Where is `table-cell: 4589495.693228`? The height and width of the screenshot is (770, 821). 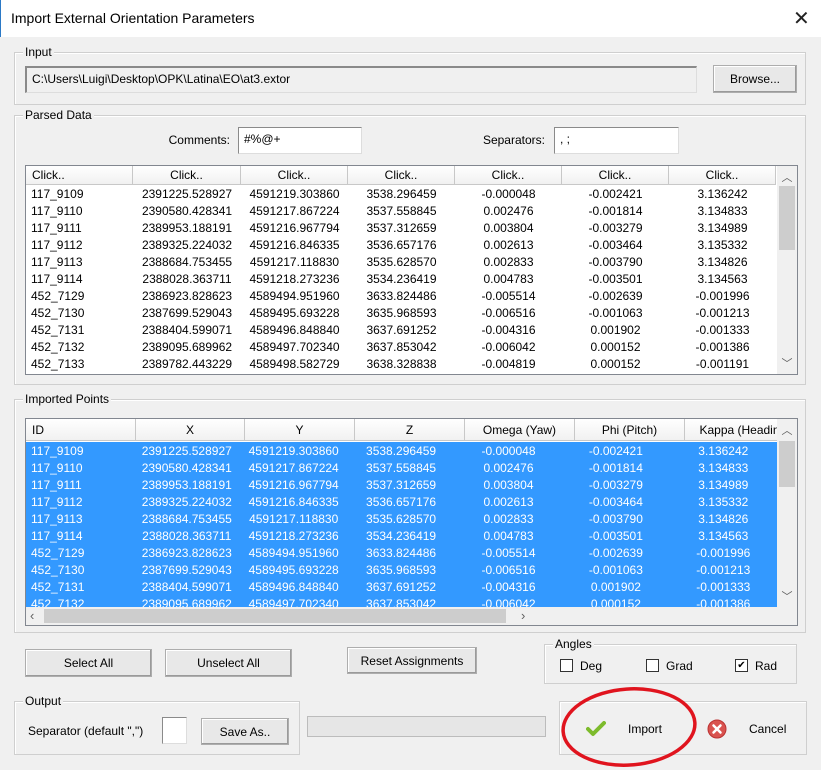
table-cell: 4589495.693228 is located at coordinates (294, 312).